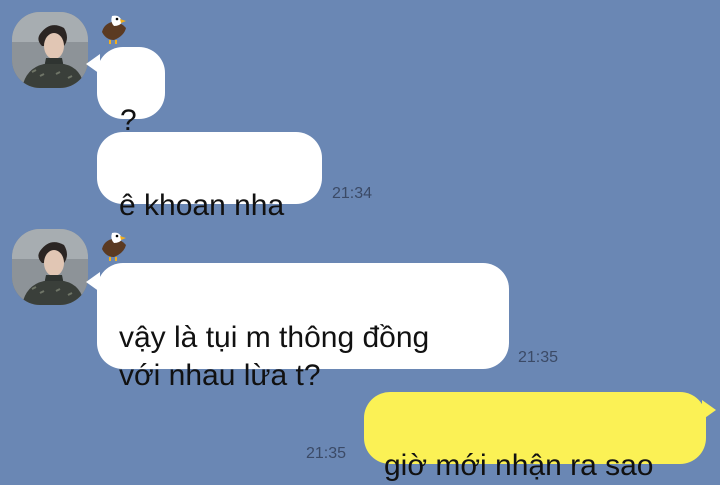  What do you see at coordinates (535, 437) in the screenshot?
I see `outgoing-message-bubble: giờ mới nhận ra sao` at bounding box center [535, 437].